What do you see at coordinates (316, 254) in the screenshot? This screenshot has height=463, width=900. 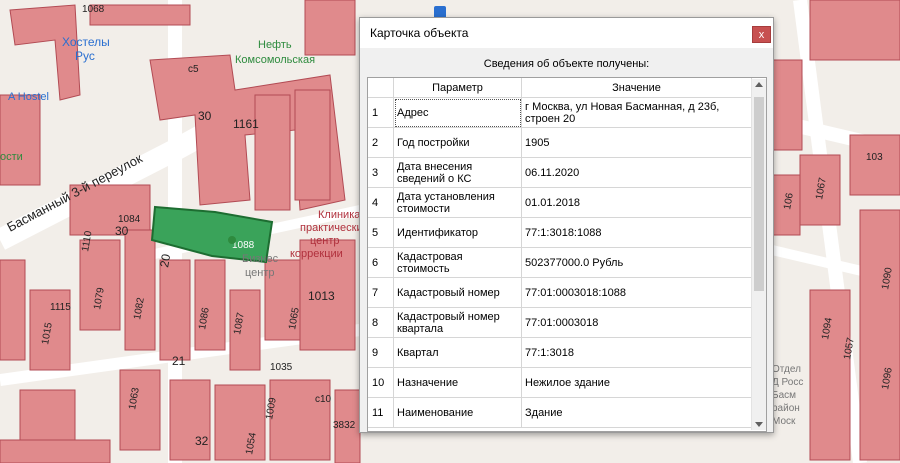 I see `map-label-36: коррекции` at bounding box center [316, 254].